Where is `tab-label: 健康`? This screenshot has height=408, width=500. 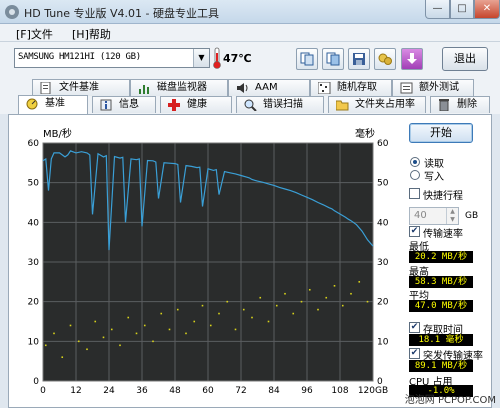 tab-label: 健康 is located at coordinates (197, 104).